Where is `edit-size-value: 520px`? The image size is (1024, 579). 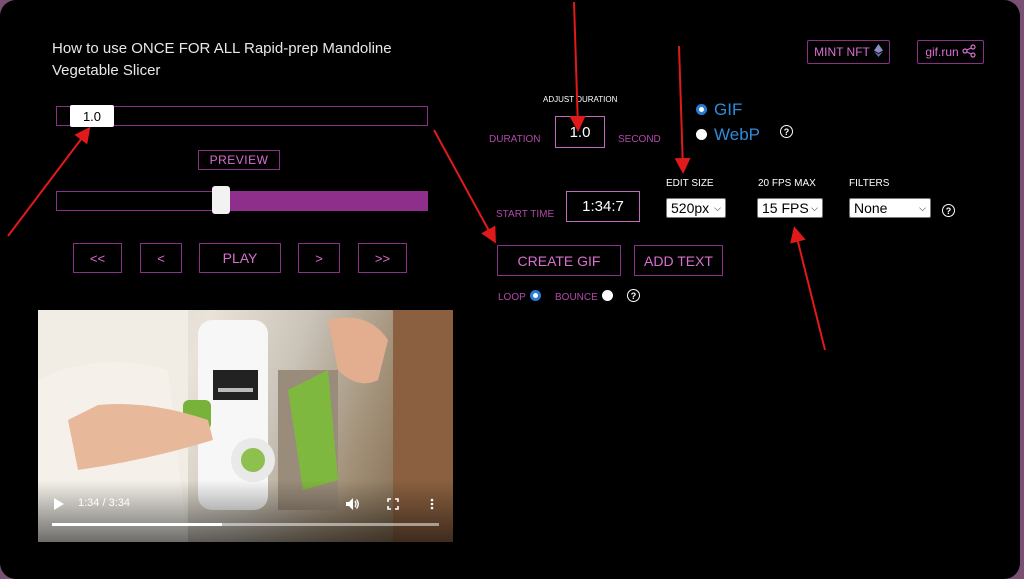
edit-size-value: 520px is located at coordinates (690, 208).